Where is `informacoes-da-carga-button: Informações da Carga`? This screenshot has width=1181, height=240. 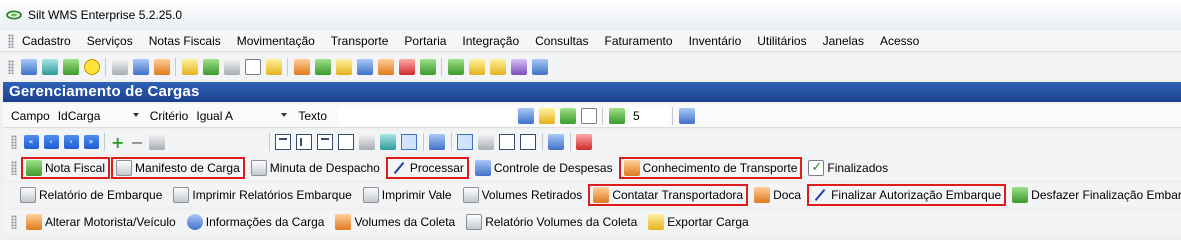
informacoes-da-carga-button: Informações da Carga is located at coordinates (256, 222).